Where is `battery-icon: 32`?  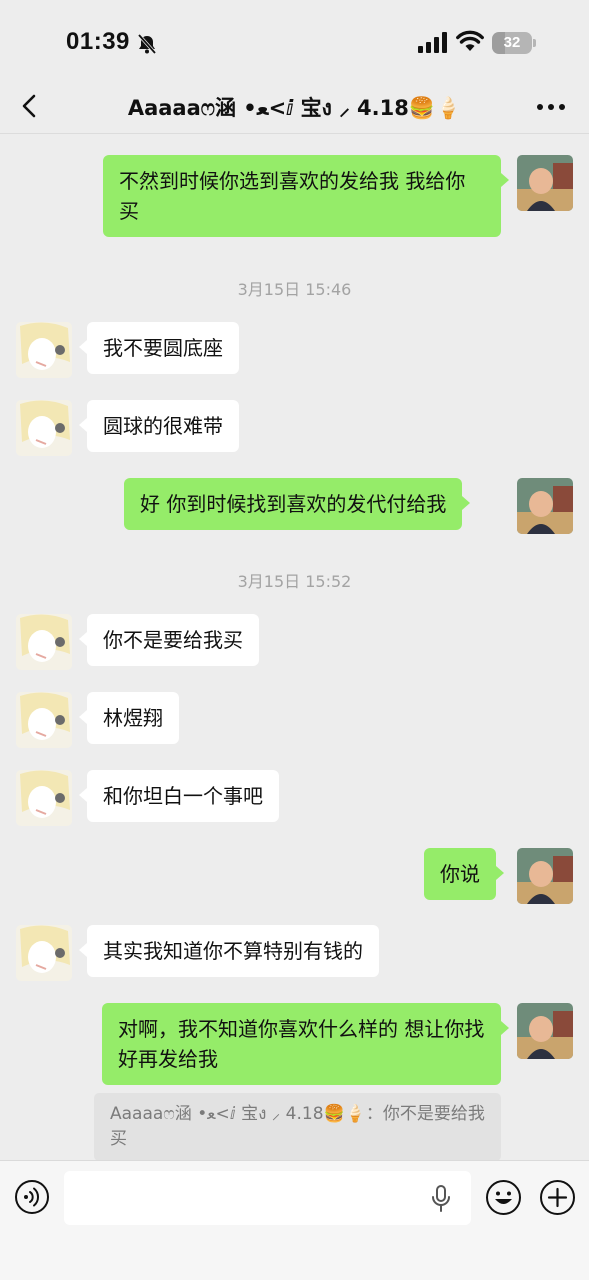 battery-icon: 32 is located at coordinates (514, 43).